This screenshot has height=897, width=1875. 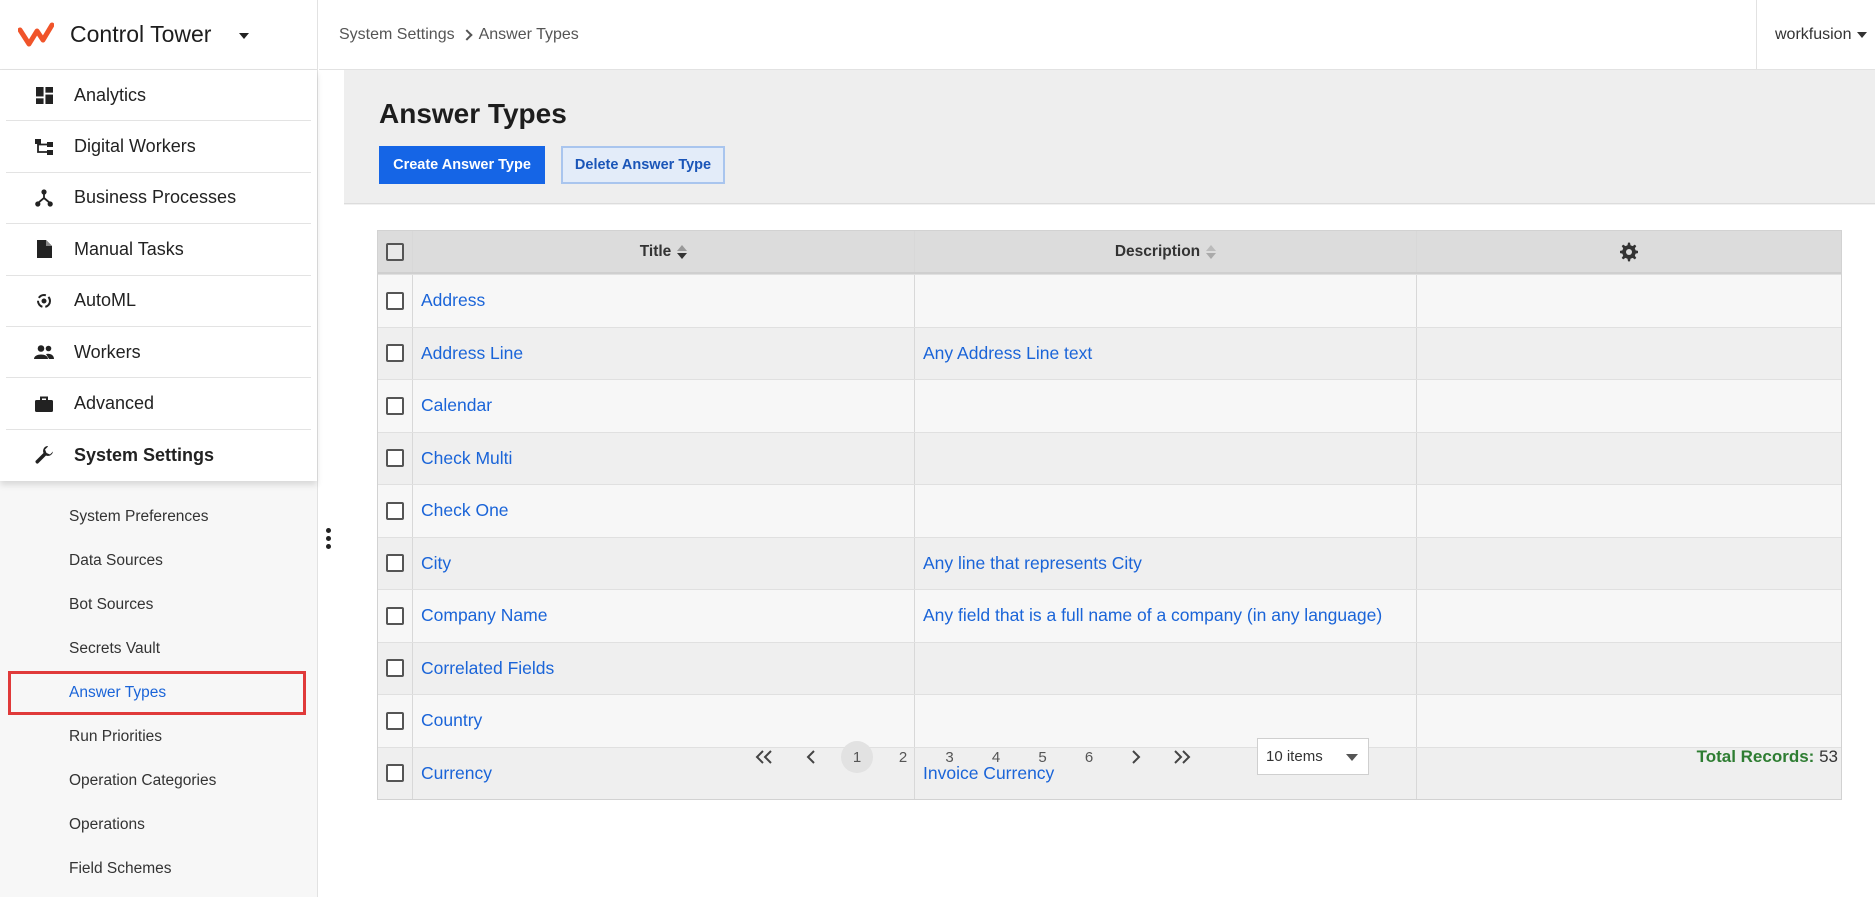 What do you see at coordinates (466, 458) in the screenshot?
I see `answer-type-title-link: Check Multi` at bounding box center [466, 458].